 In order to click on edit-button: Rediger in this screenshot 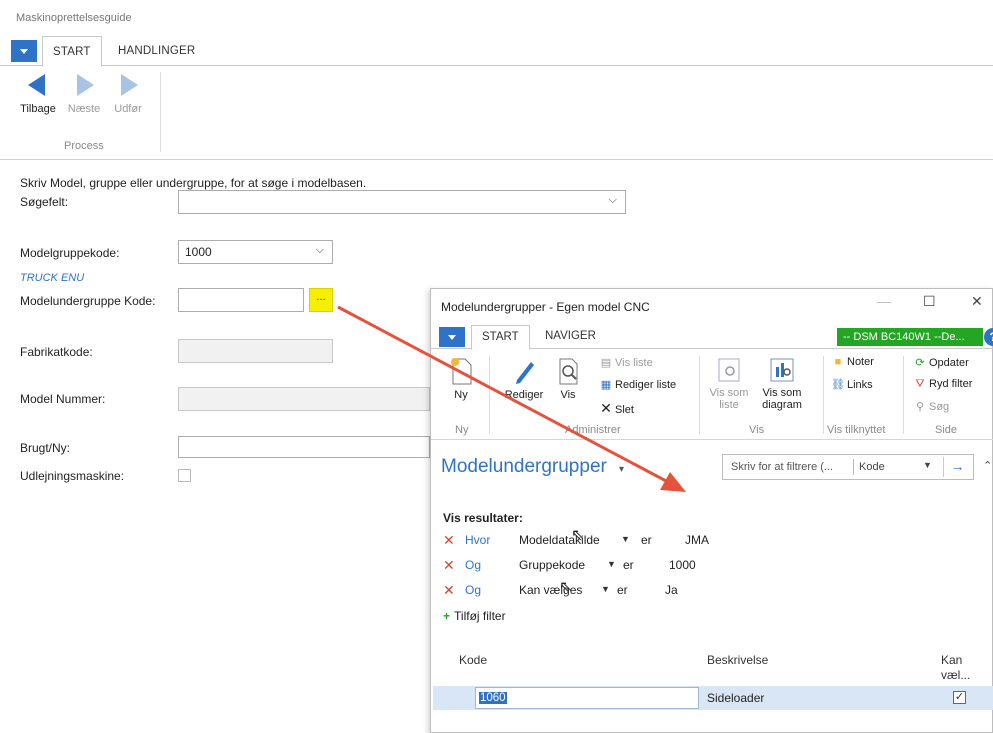, I will do `click(524, 378)`.